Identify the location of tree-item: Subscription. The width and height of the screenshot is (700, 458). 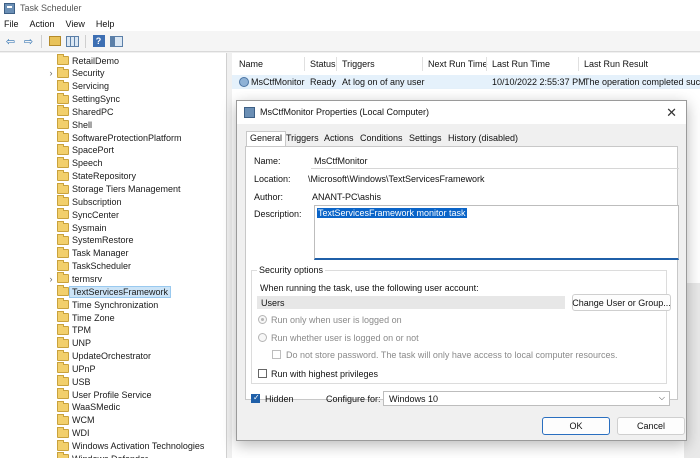
(113, 201).